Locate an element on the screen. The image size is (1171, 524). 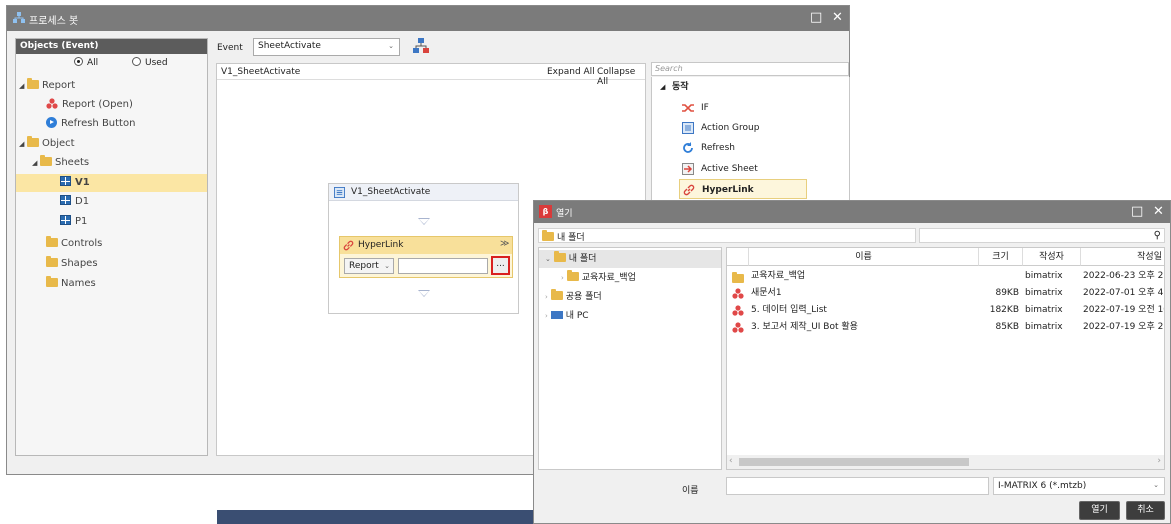
canvas-header: V1_SheetActivate Expand All Collapse All is located at coordinates (431, 75).